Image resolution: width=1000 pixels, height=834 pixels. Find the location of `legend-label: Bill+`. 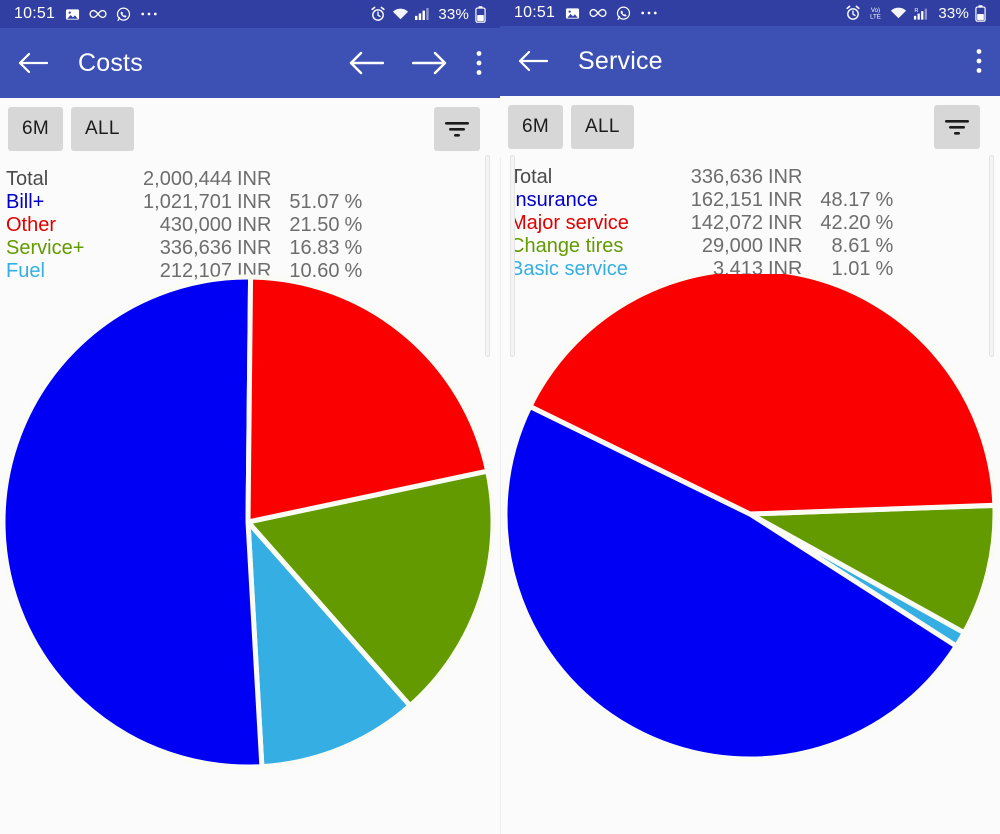

legend-label: Bill+ is located at coordinates (25, 202).